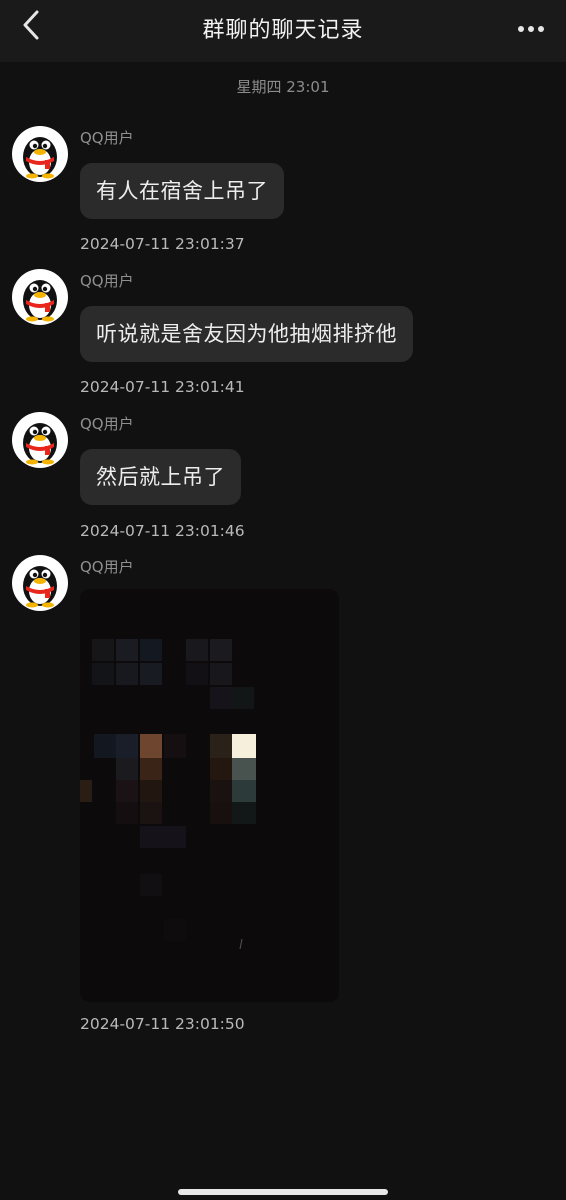 The image size is (566, 1200). What do you see at coordinates (162, 531) in the screenshot?
I see `message-timestamp: 2024-07-11 23:01:46` at bounding box center [162, 531].